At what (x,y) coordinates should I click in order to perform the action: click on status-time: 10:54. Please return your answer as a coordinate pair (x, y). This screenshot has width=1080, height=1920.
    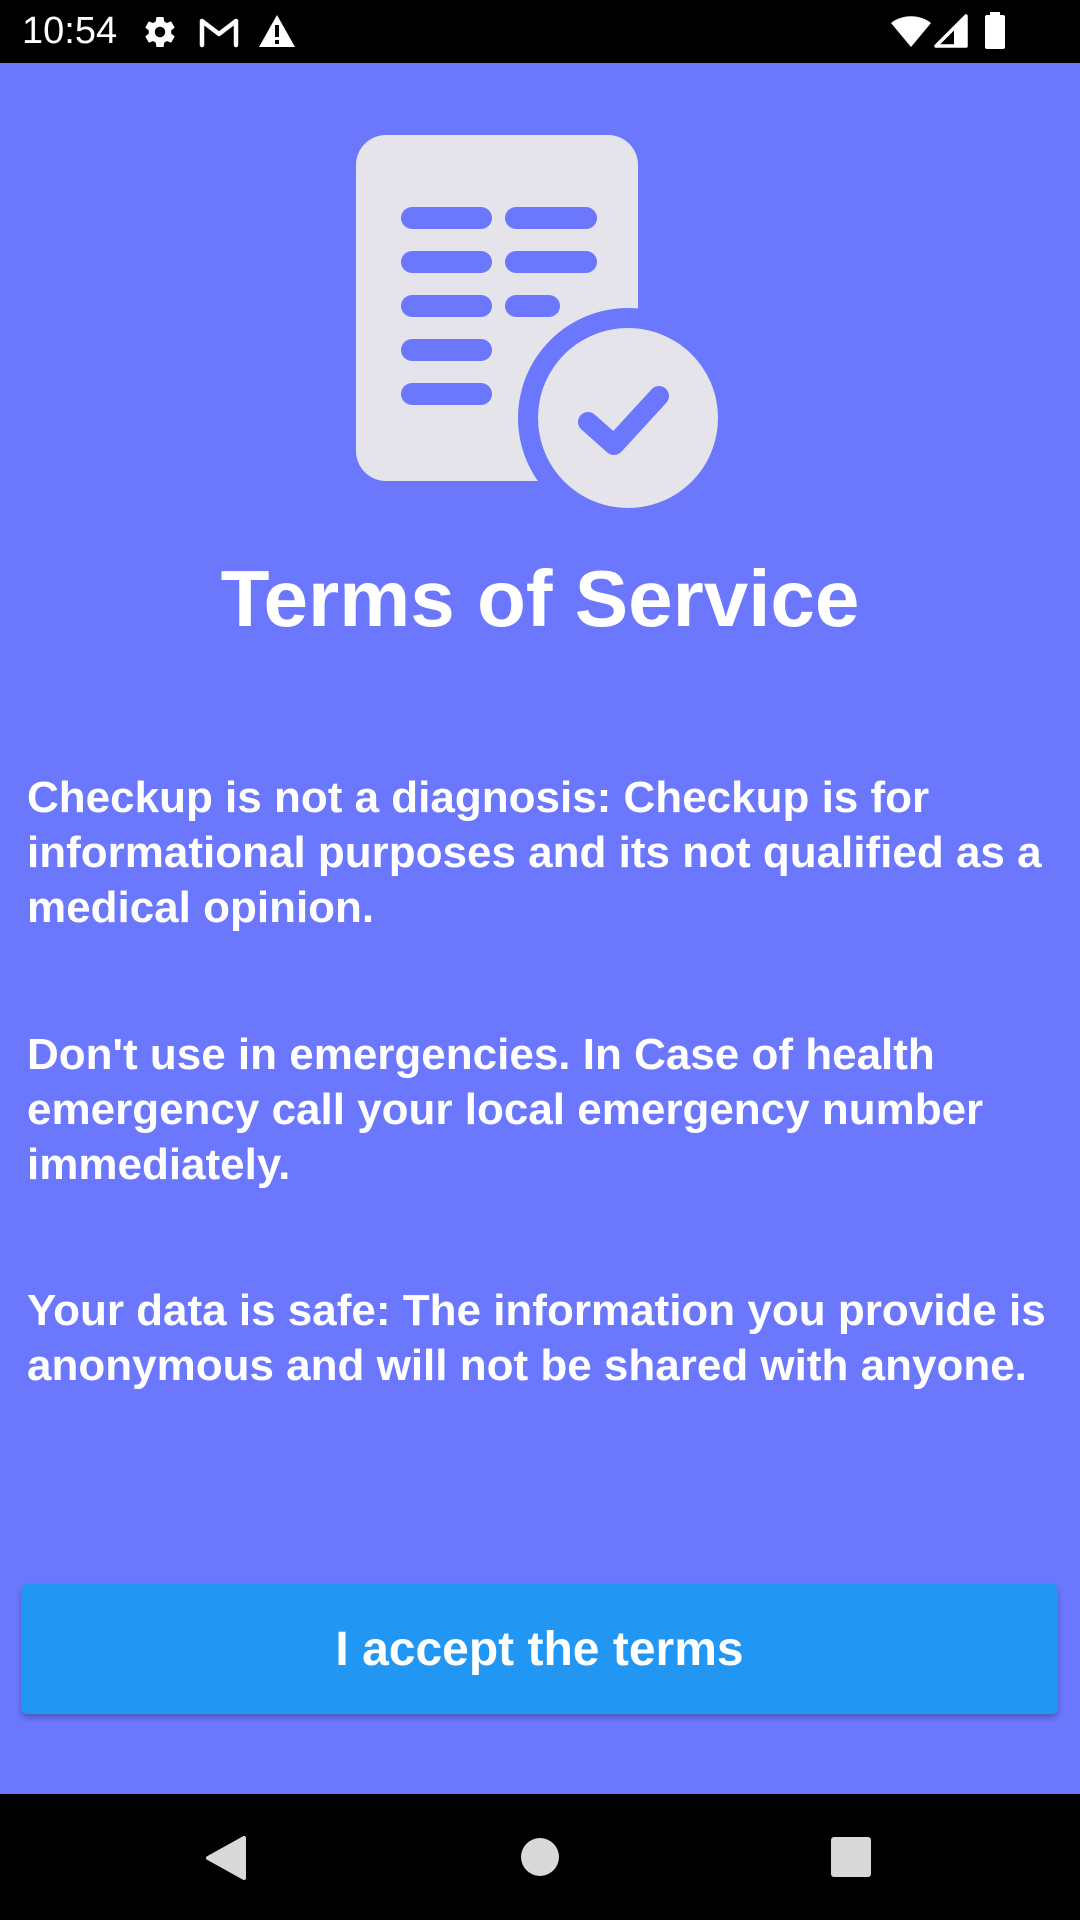
    Looking at the image, I should click on (70, 31).